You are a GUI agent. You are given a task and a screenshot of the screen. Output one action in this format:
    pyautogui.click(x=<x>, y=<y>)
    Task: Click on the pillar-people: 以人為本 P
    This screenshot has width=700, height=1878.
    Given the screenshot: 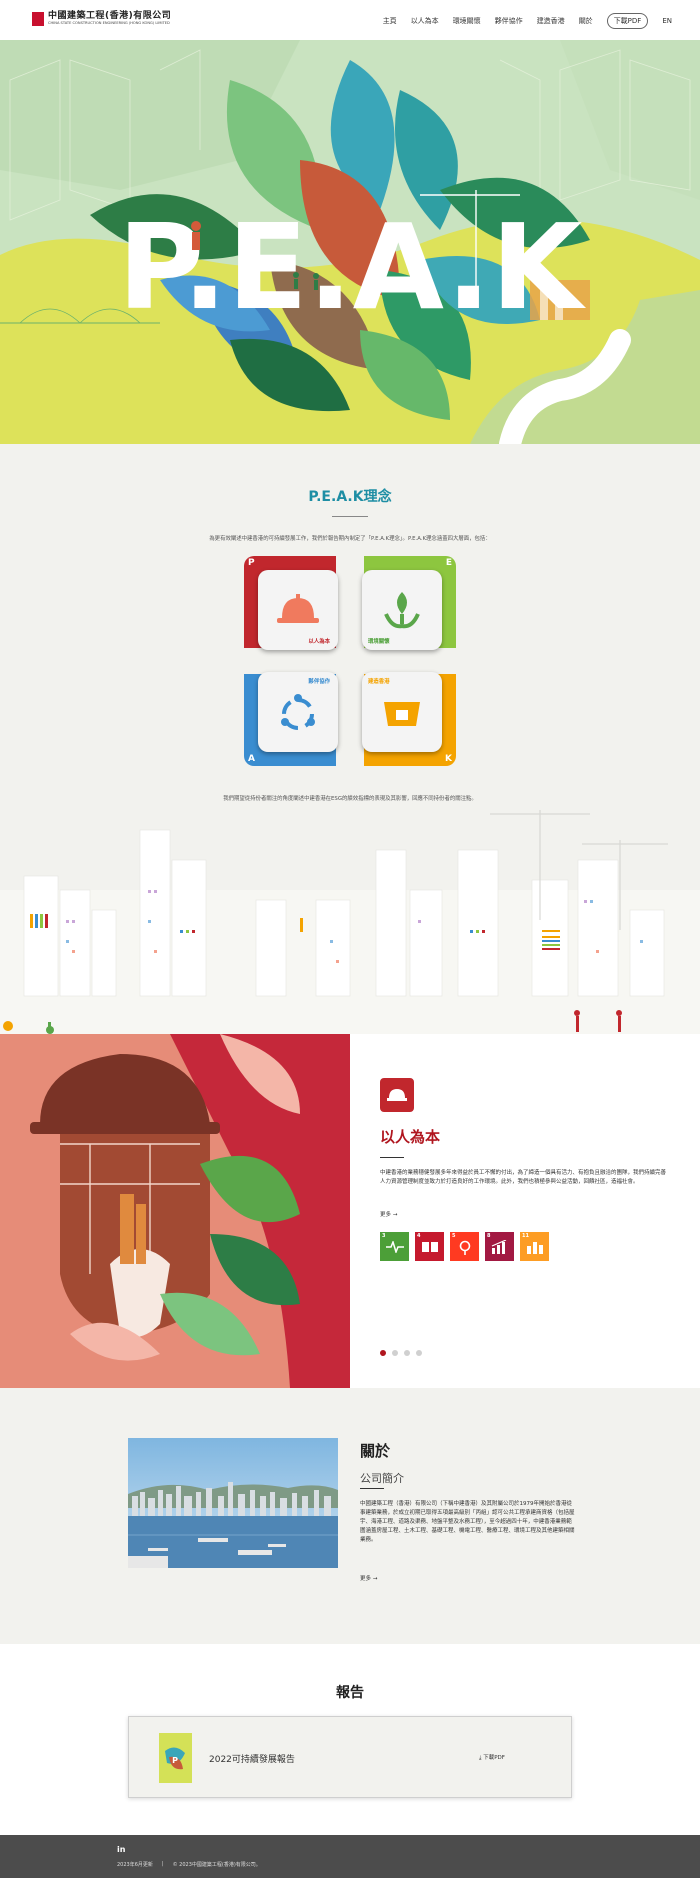 What is the action you would take?
    pyautogui.click(x=291, y=603)
    